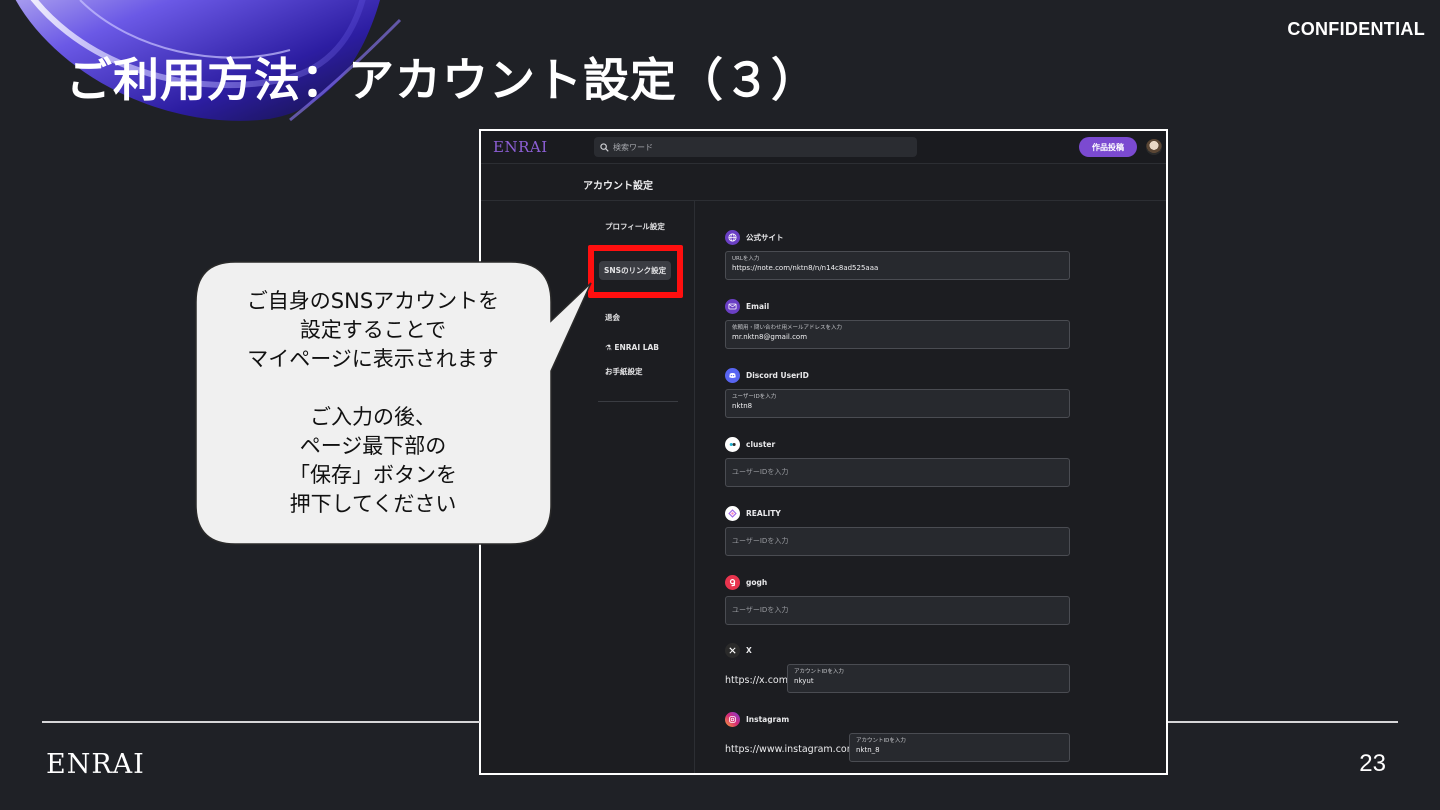  I want to click on field-value: nkyut, so click(804, 681).